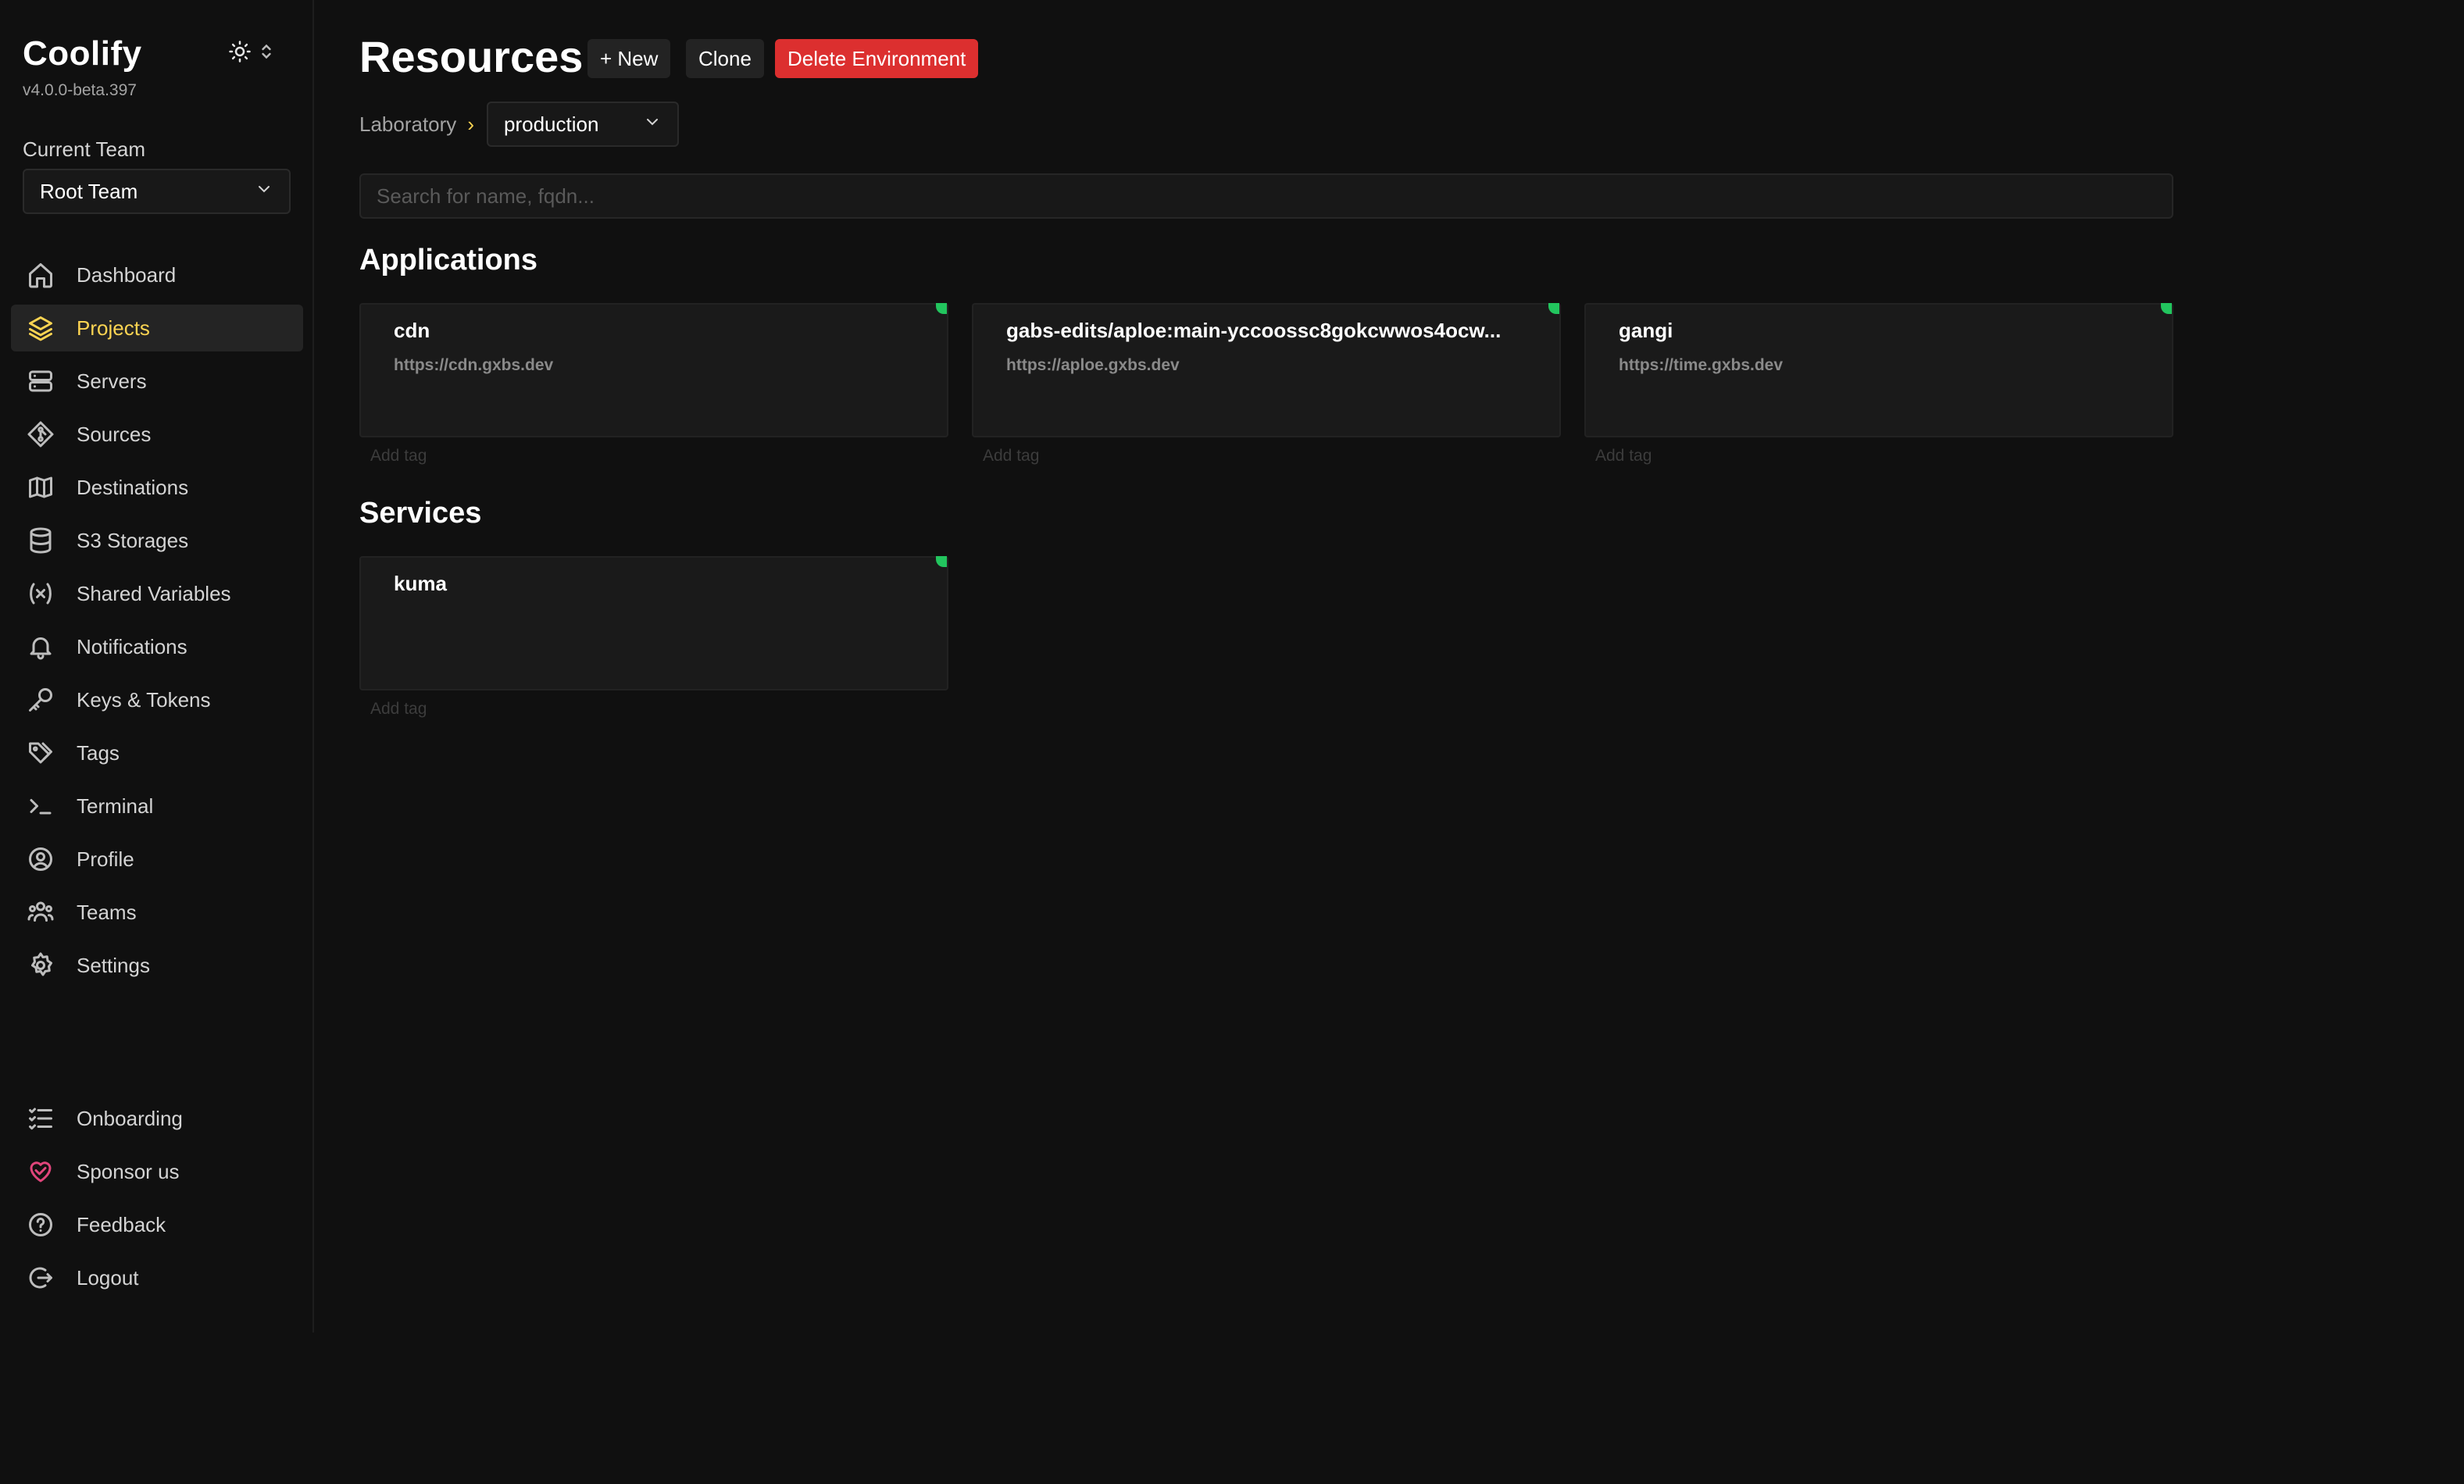 Image resolution: width=2464 pixels, height=1484 pixels. I want to click on nav-label: Tags, so click(98, 752).